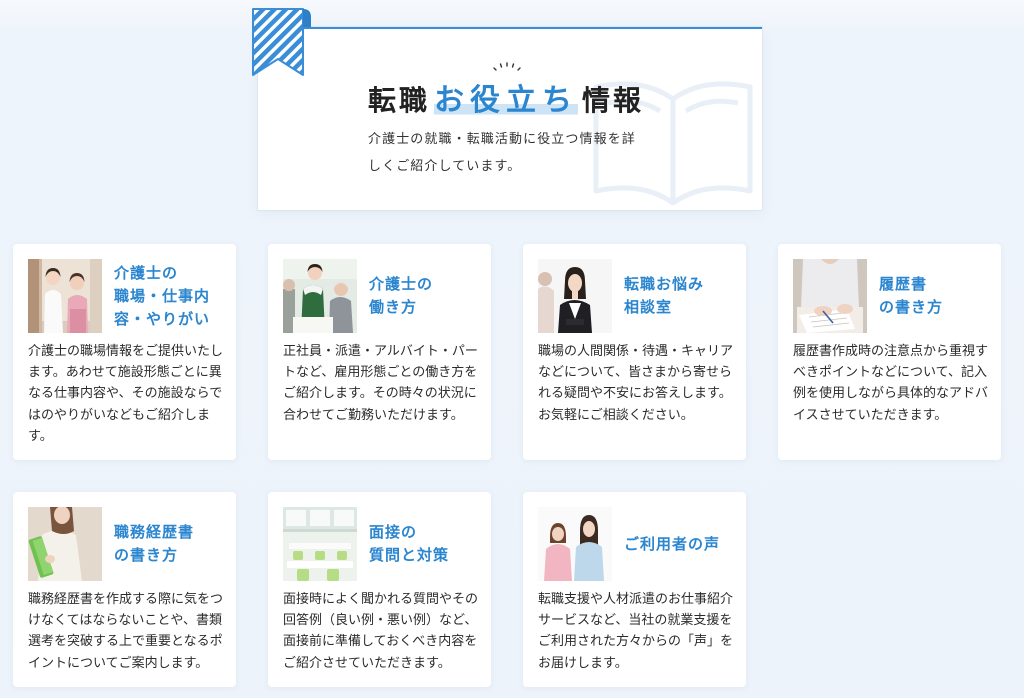 The height and width of the screenshot is (698, 1024). I want to click on card-description-line: 例を使用しながら具体的なアドバ, so click(891, 394).